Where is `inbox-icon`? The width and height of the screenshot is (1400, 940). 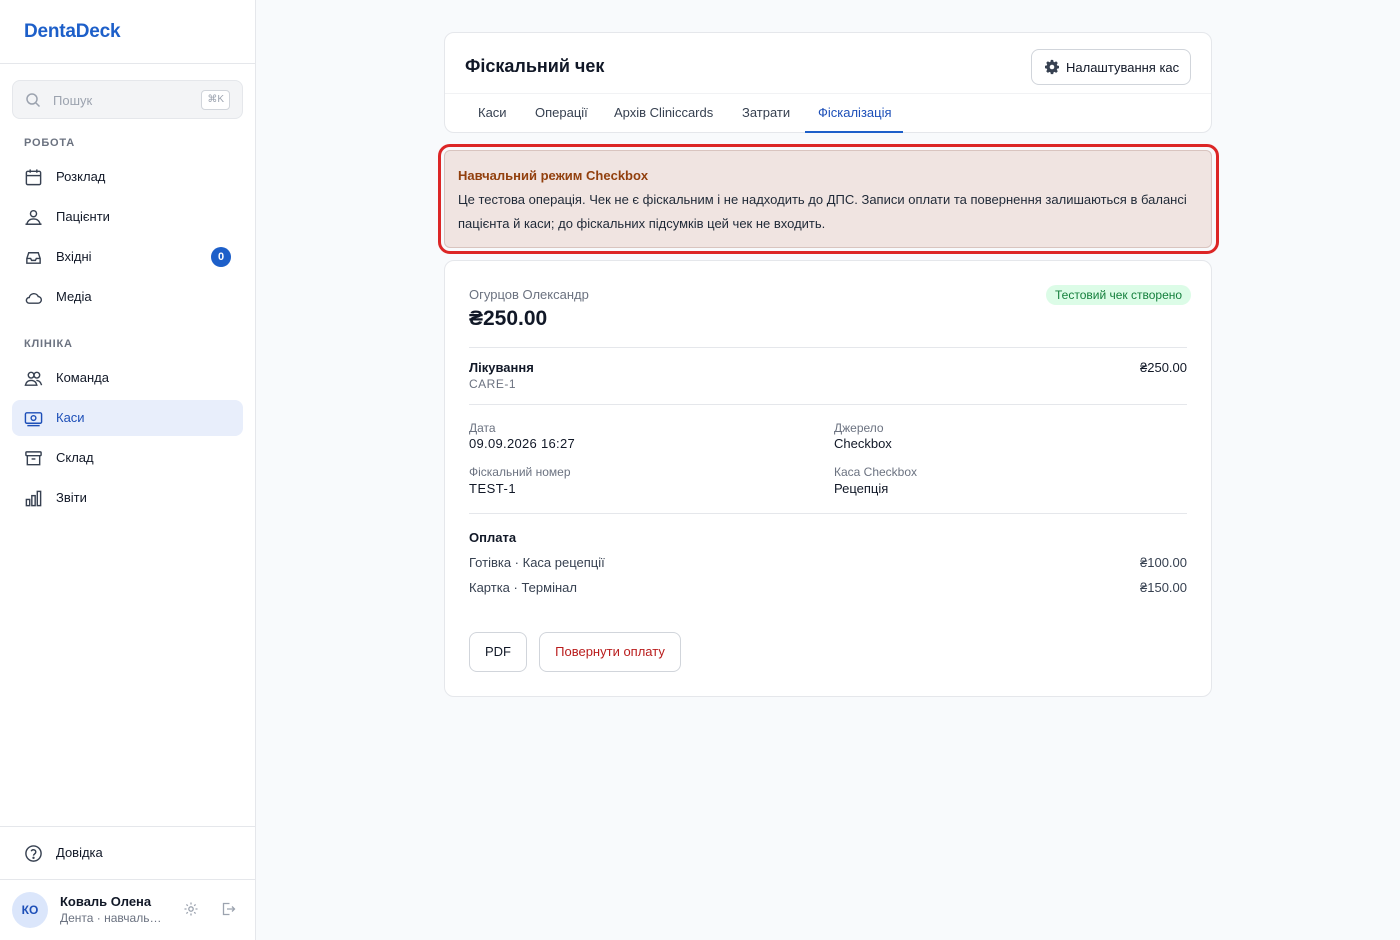 inbox-icon is located at coordinates (33, 258).